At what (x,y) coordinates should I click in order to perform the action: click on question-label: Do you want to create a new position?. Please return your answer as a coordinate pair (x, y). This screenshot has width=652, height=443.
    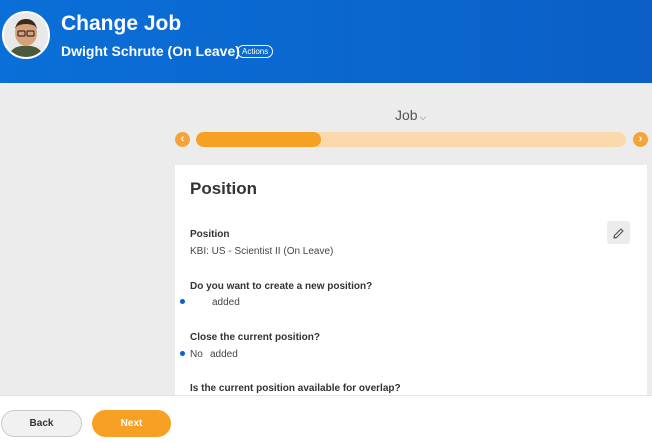
    Looking at the image, I should click on (281, 286).